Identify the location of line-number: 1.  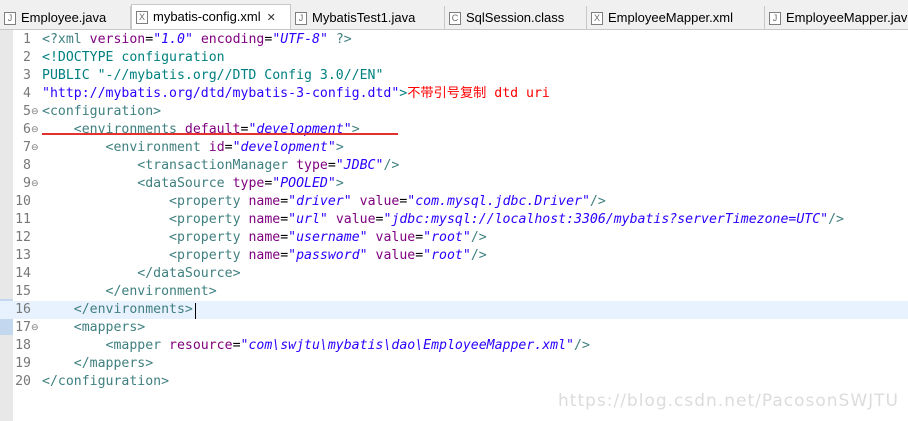
(27, 39).